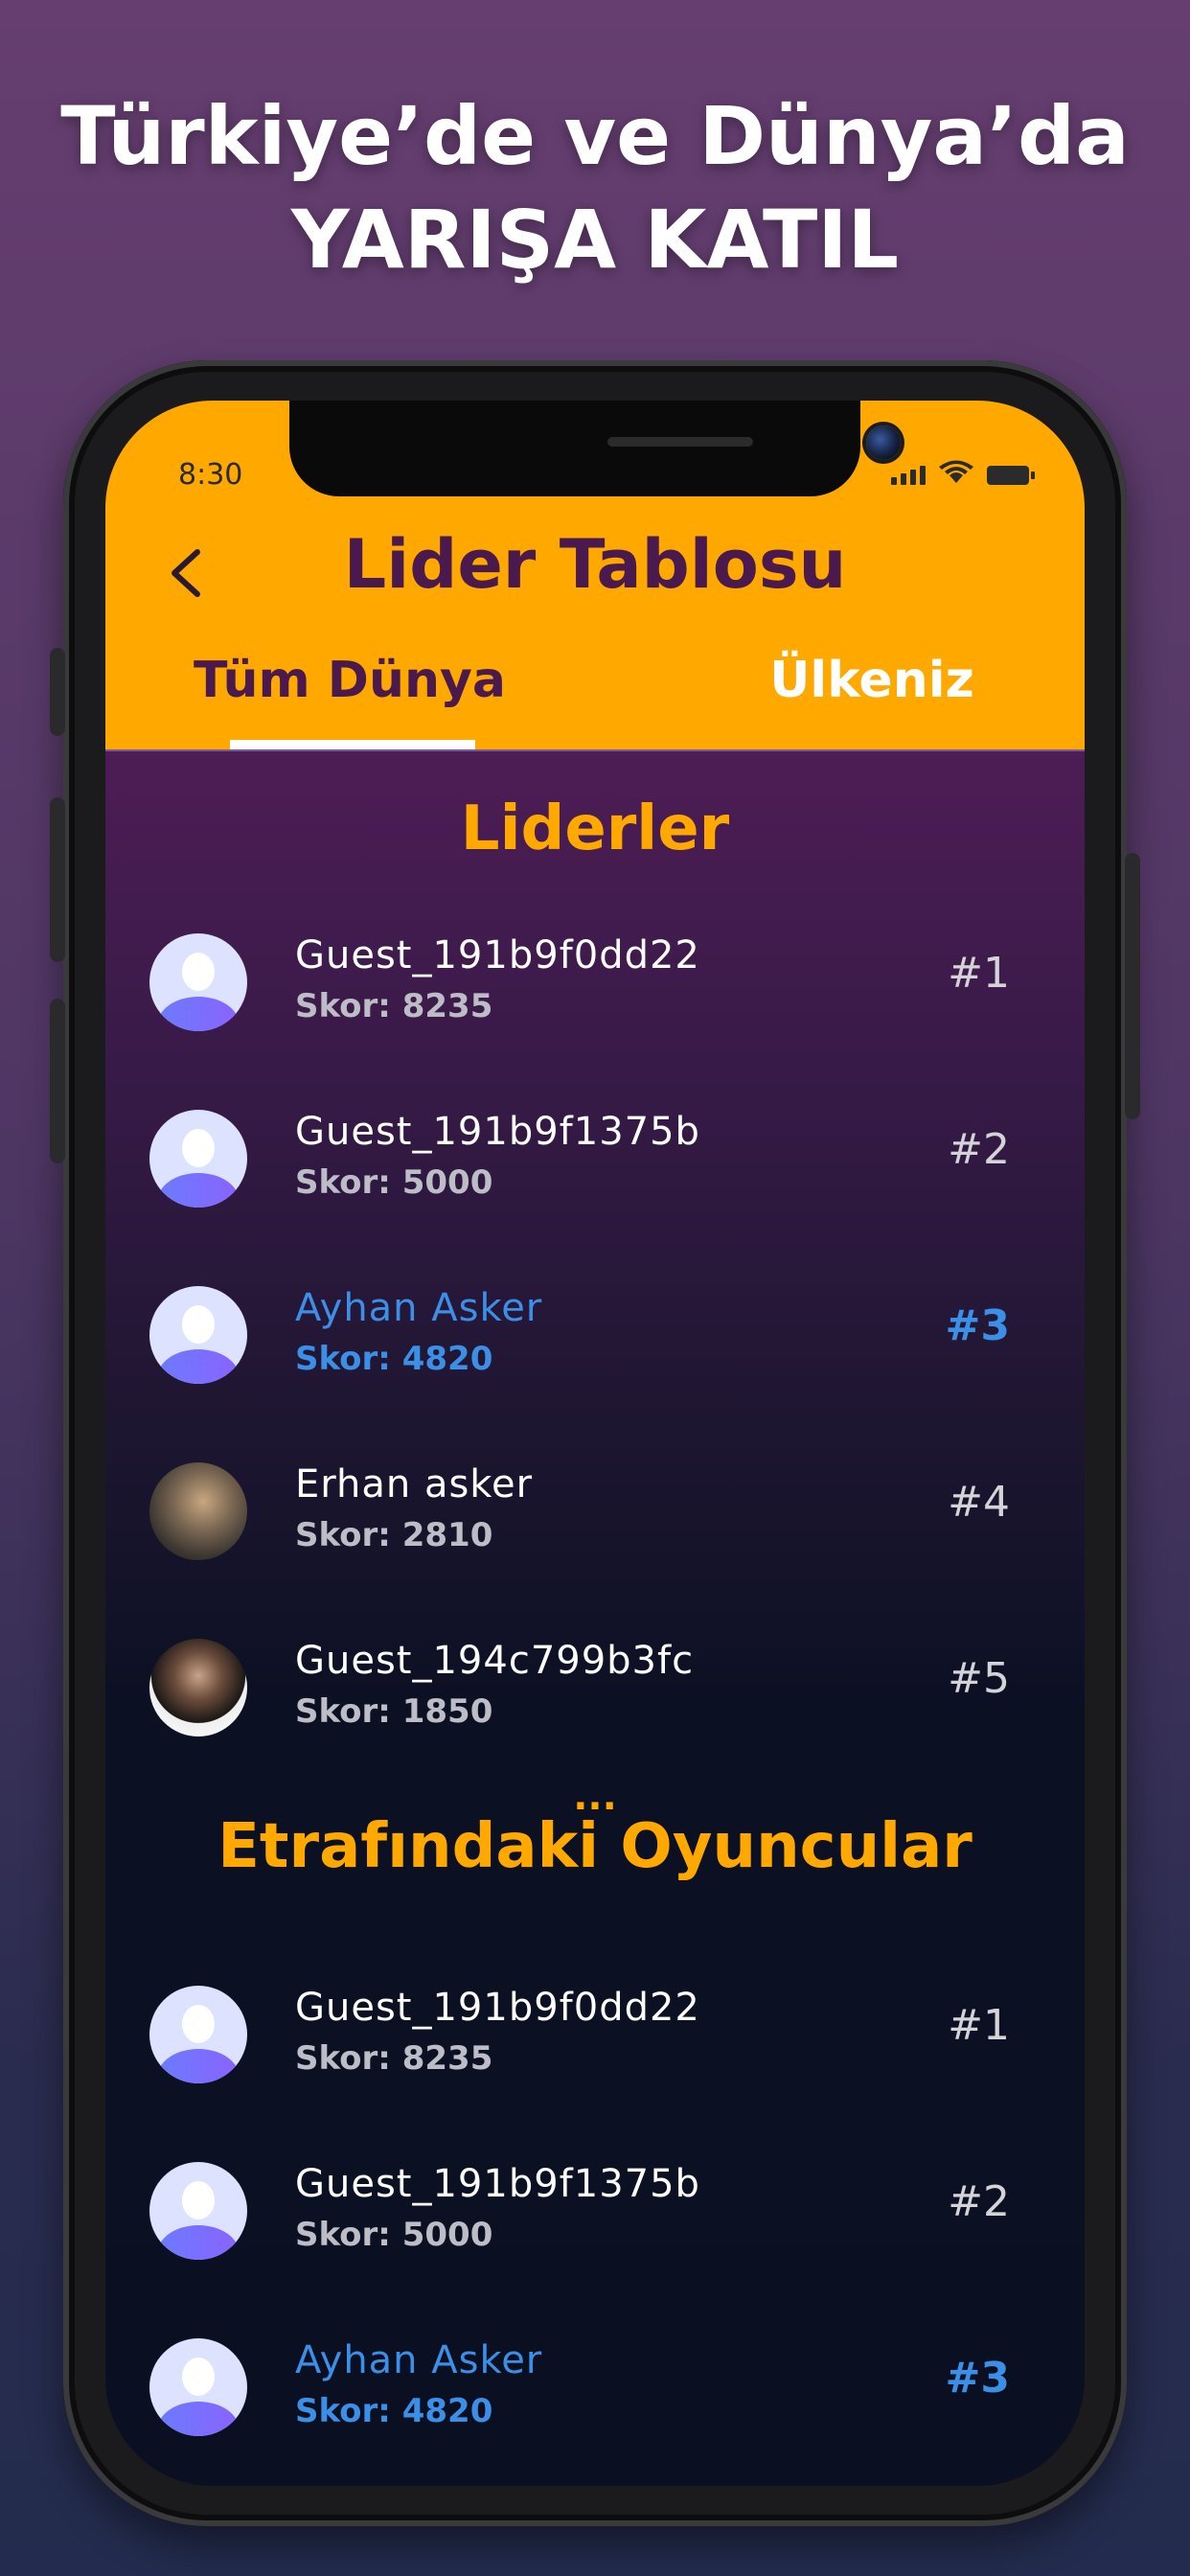 The height and width of the screenshot is (2576, 1190). Describe the element at coordinates (956, 471) in the screenshot. I see `wifi-icon` at that location.